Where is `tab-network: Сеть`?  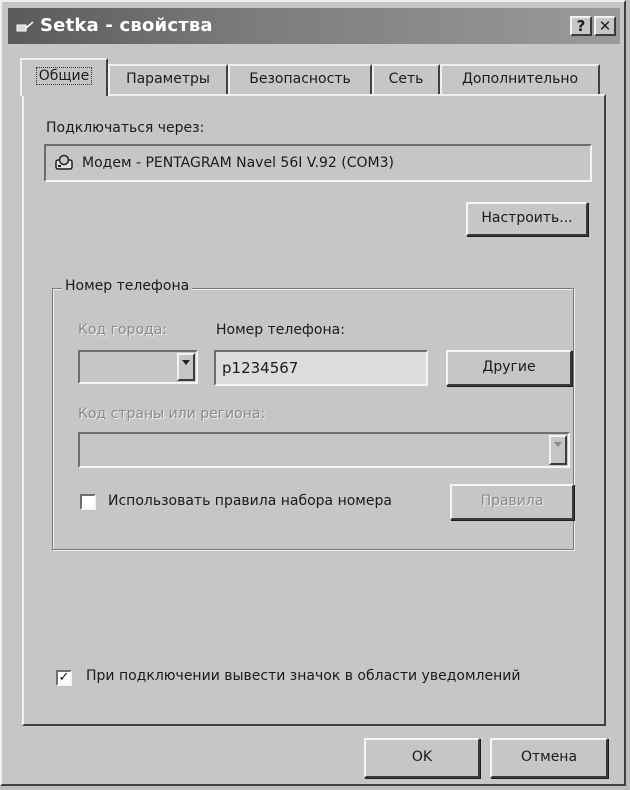
tab-network: Сеть is located at coordinates (406, 79).